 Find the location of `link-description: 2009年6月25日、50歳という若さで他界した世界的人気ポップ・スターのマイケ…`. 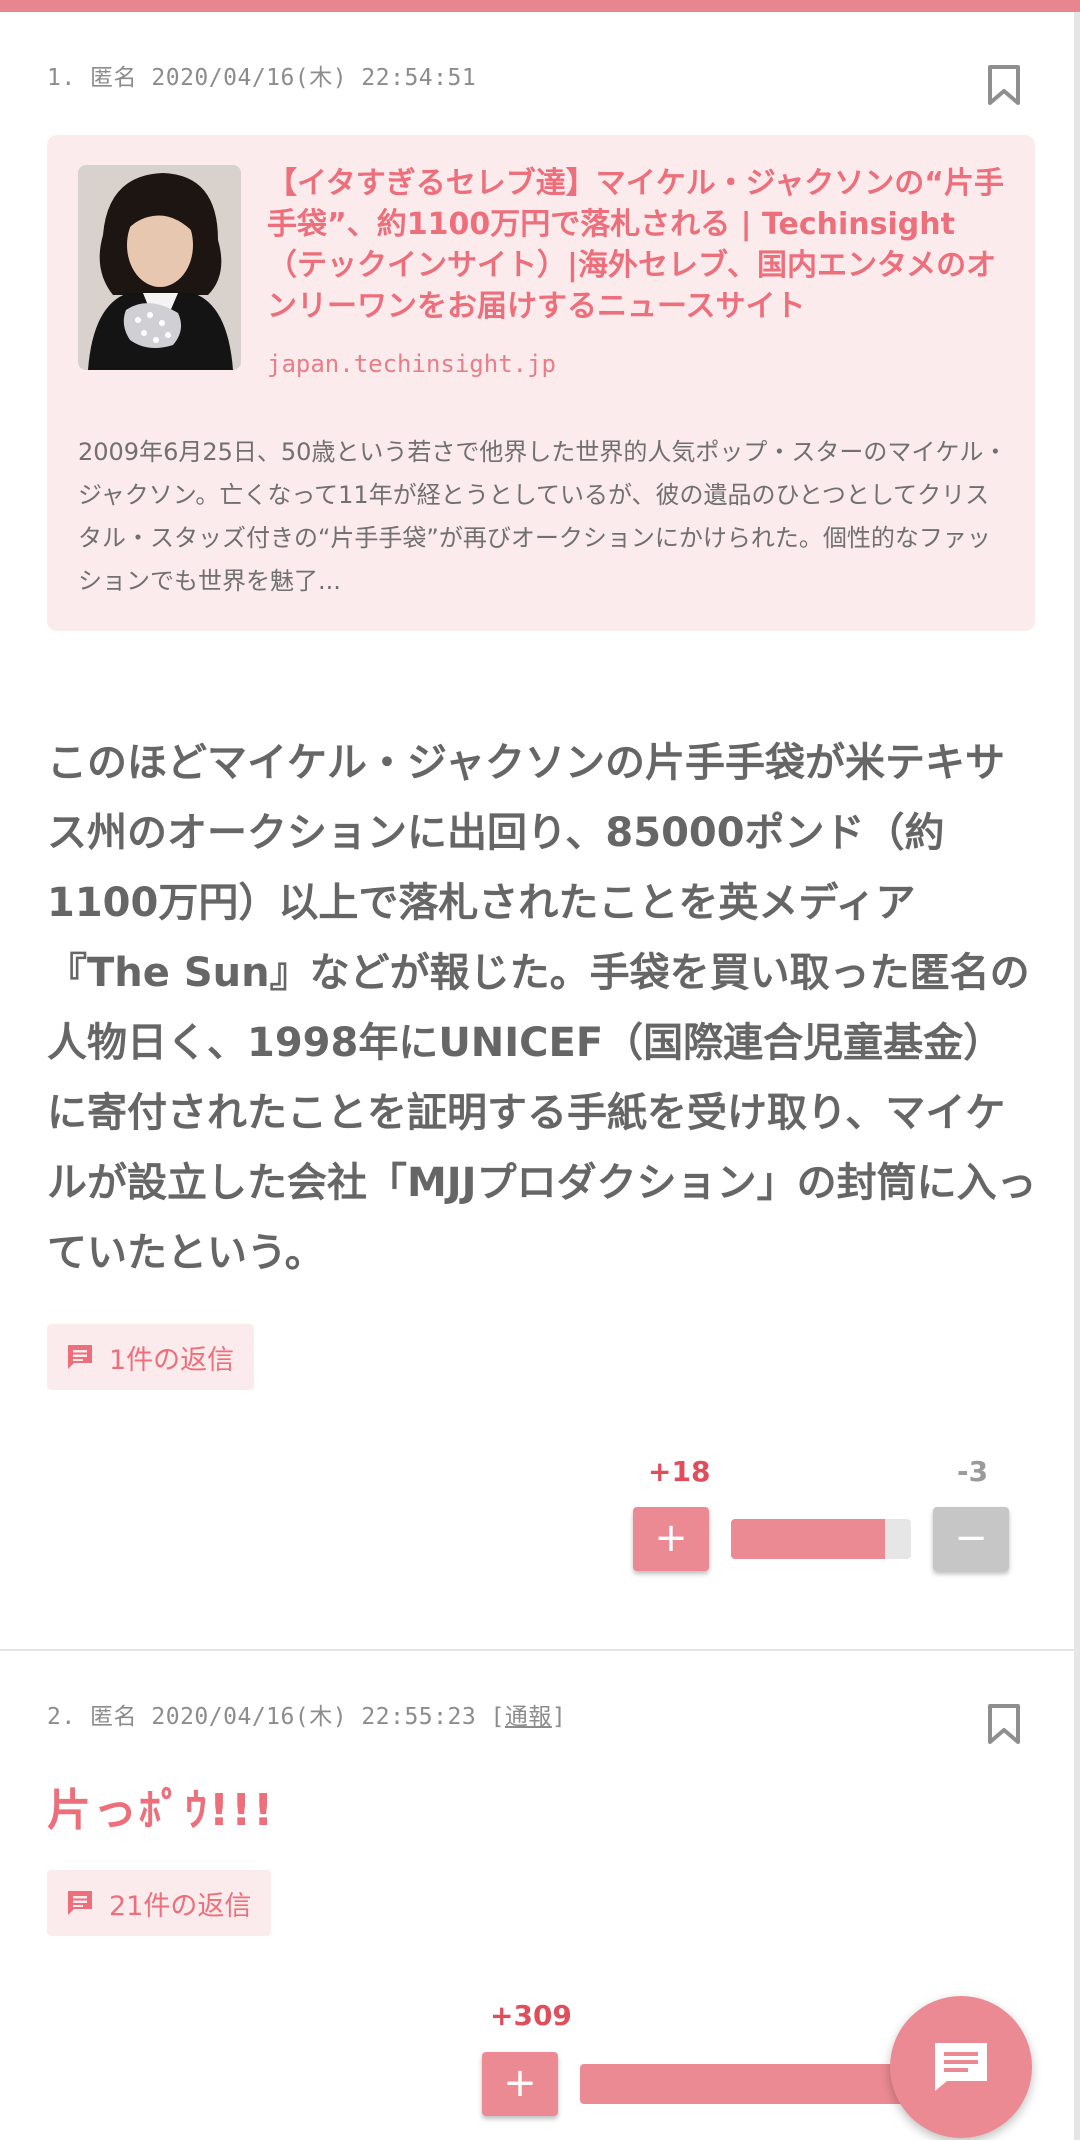

link-description: 2009年6月25日、50歳という若さで他界した世界的人気ポップ・スターのマイケ… is located at coordinates (543, 516).